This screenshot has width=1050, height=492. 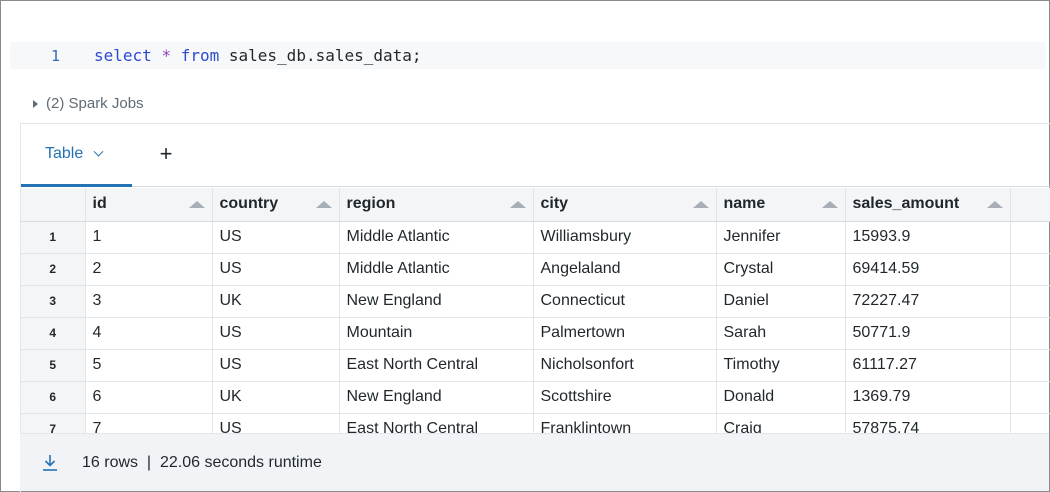 What do you see at coordinates (554, 204) in the screenshot?
I see `column-header-label: city` at bounding box center [554, 204].